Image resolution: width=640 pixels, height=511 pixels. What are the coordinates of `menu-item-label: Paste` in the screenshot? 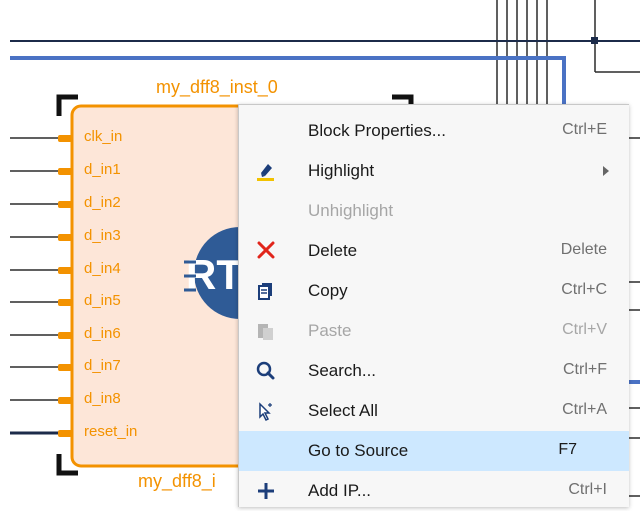 It's located at (330, 330).